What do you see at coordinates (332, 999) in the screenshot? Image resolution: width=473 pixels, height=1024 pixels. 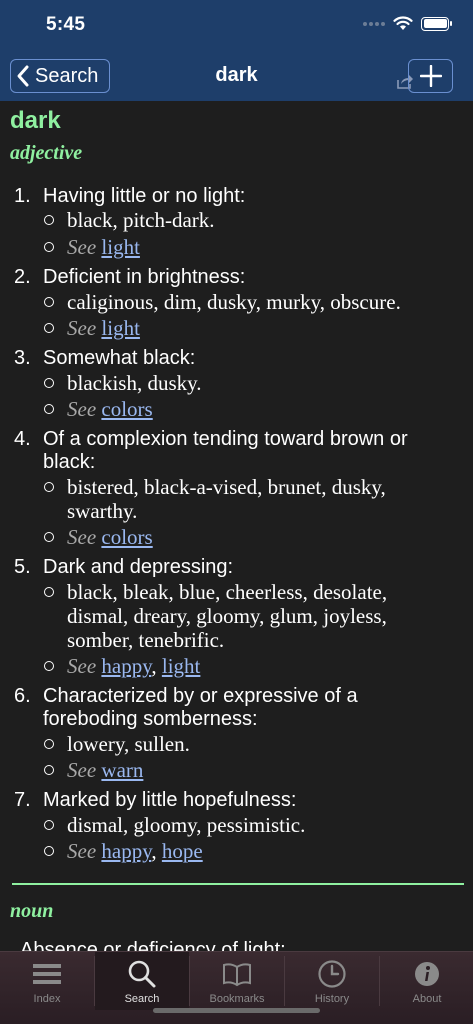 I see `tab-label: History` at bounding box center [332, 999].